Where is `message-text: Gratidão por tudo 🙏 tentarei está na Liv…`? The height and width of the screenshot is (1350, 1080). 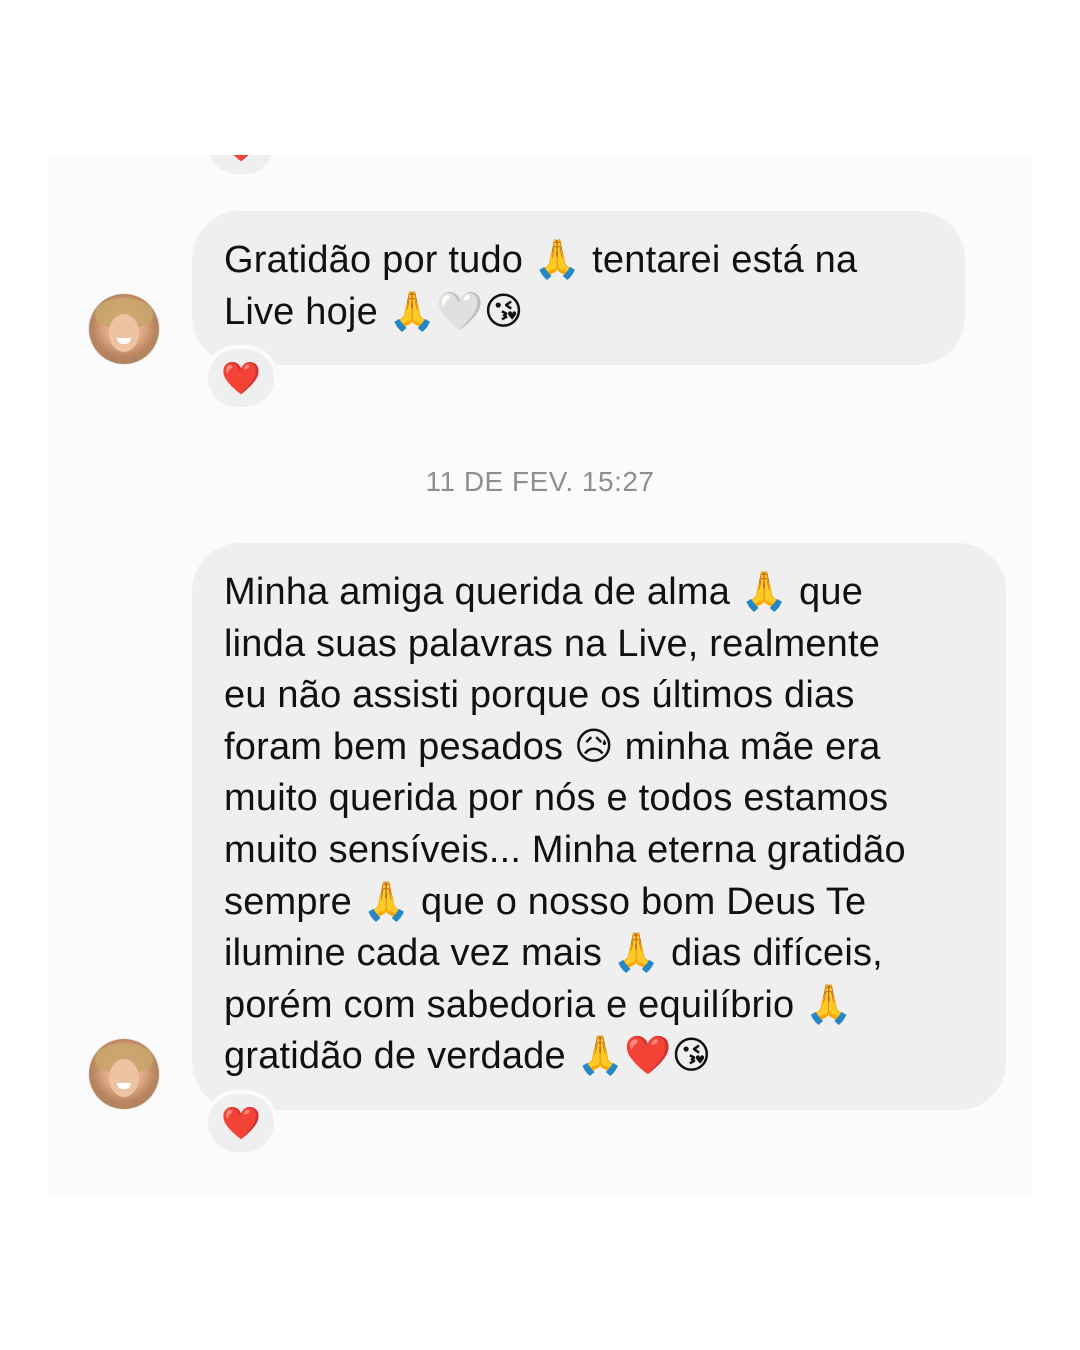 message-text: Gratidão por tudo 🙏 tentarei está na Liv… is located at coordinates (541, 286).